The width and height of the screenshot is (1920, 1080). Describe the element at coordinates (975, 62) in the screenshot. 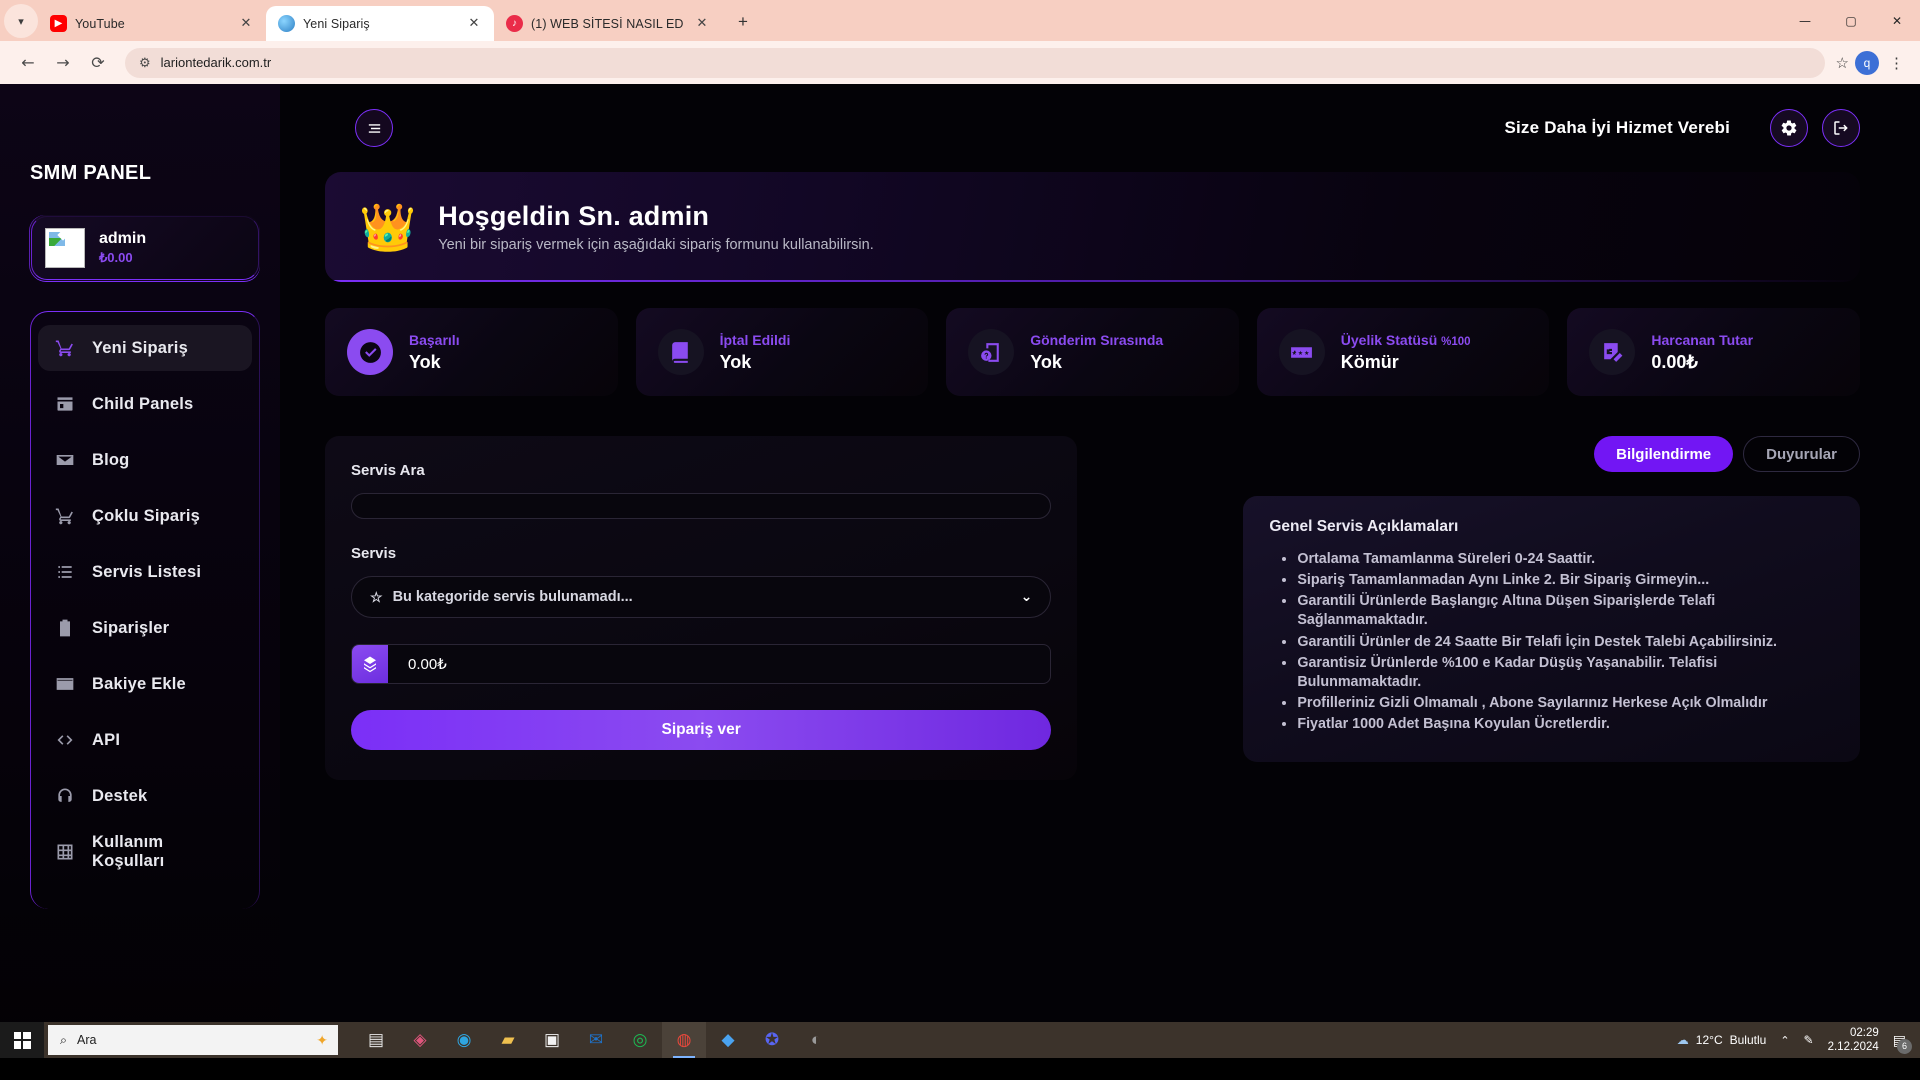

I see `address-bar: ⚙ lariontedarik.com.tr` at that location.